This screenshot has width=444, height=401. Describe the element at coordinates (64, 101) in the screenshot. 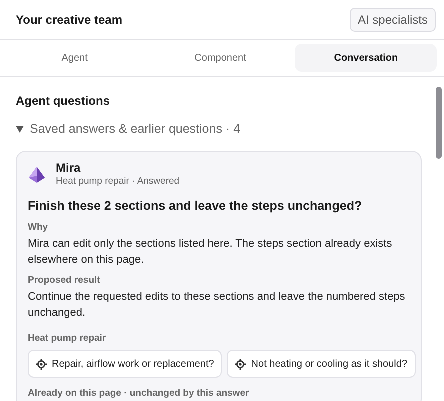

I see `section-heading: Agent questions` at that location.